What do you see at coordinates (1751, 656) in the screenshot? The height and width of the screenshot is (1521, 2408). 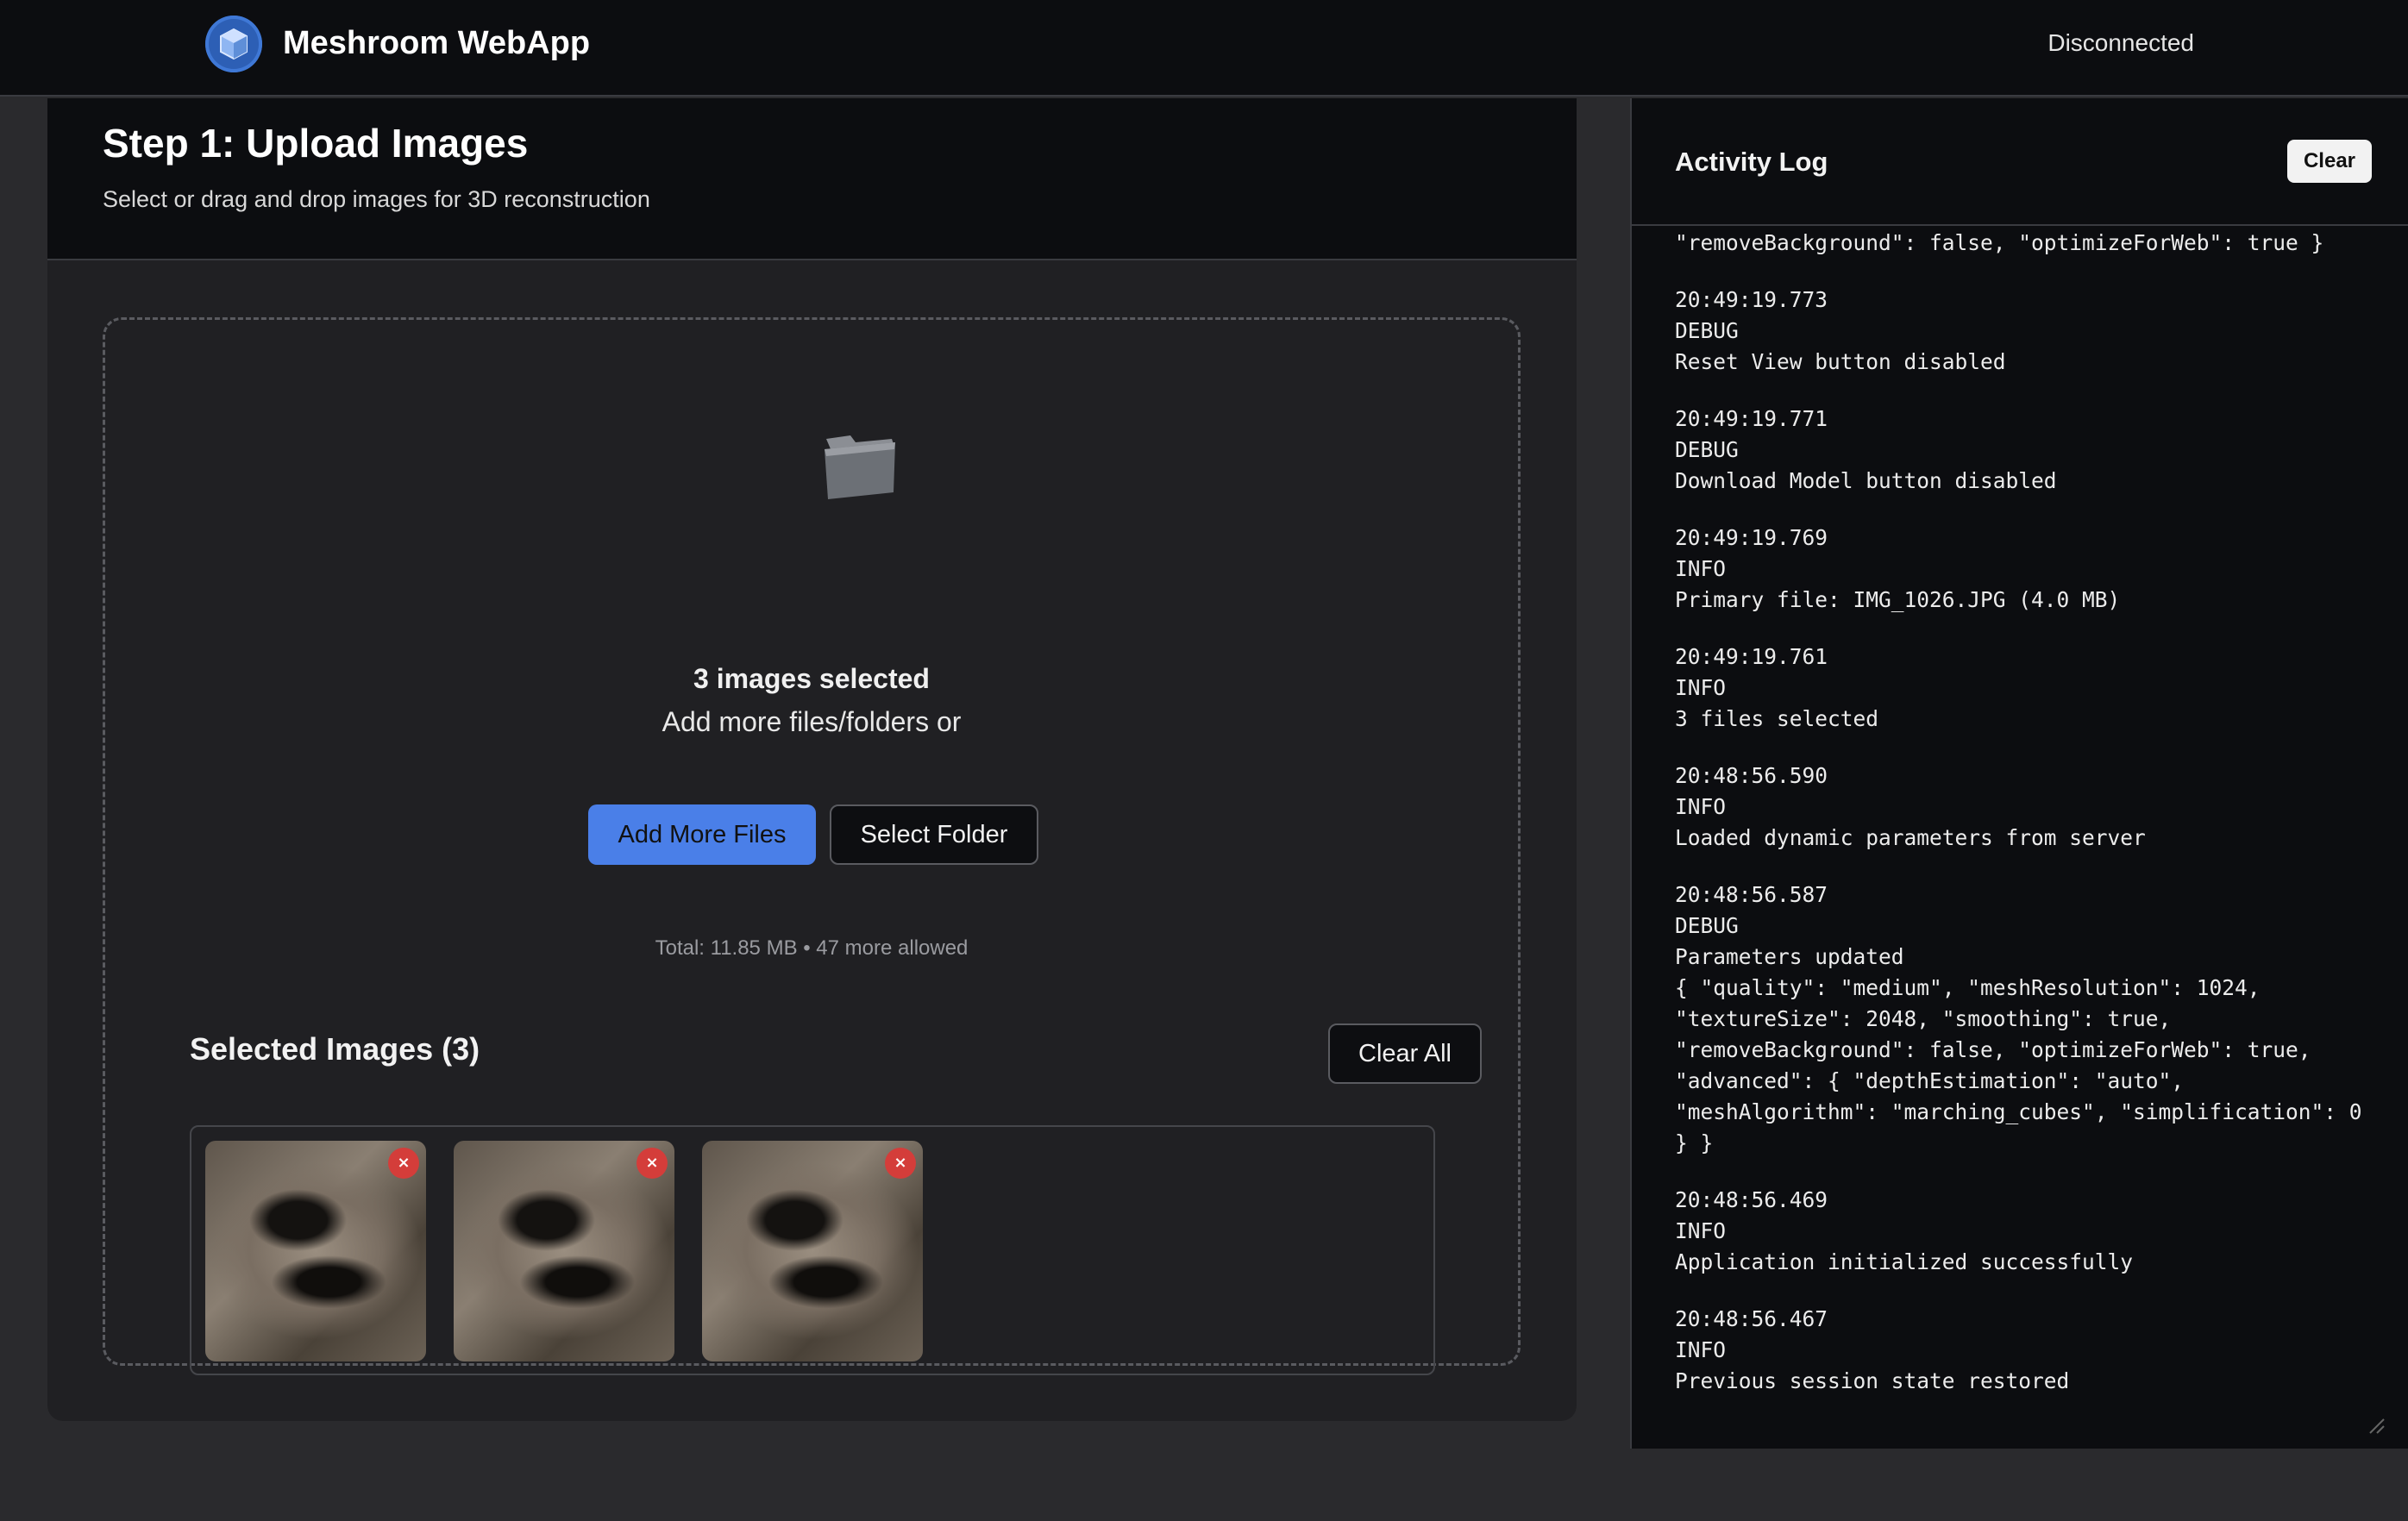 I see `log-line: 20:49:19.761` at bounding box center [1751, 656].